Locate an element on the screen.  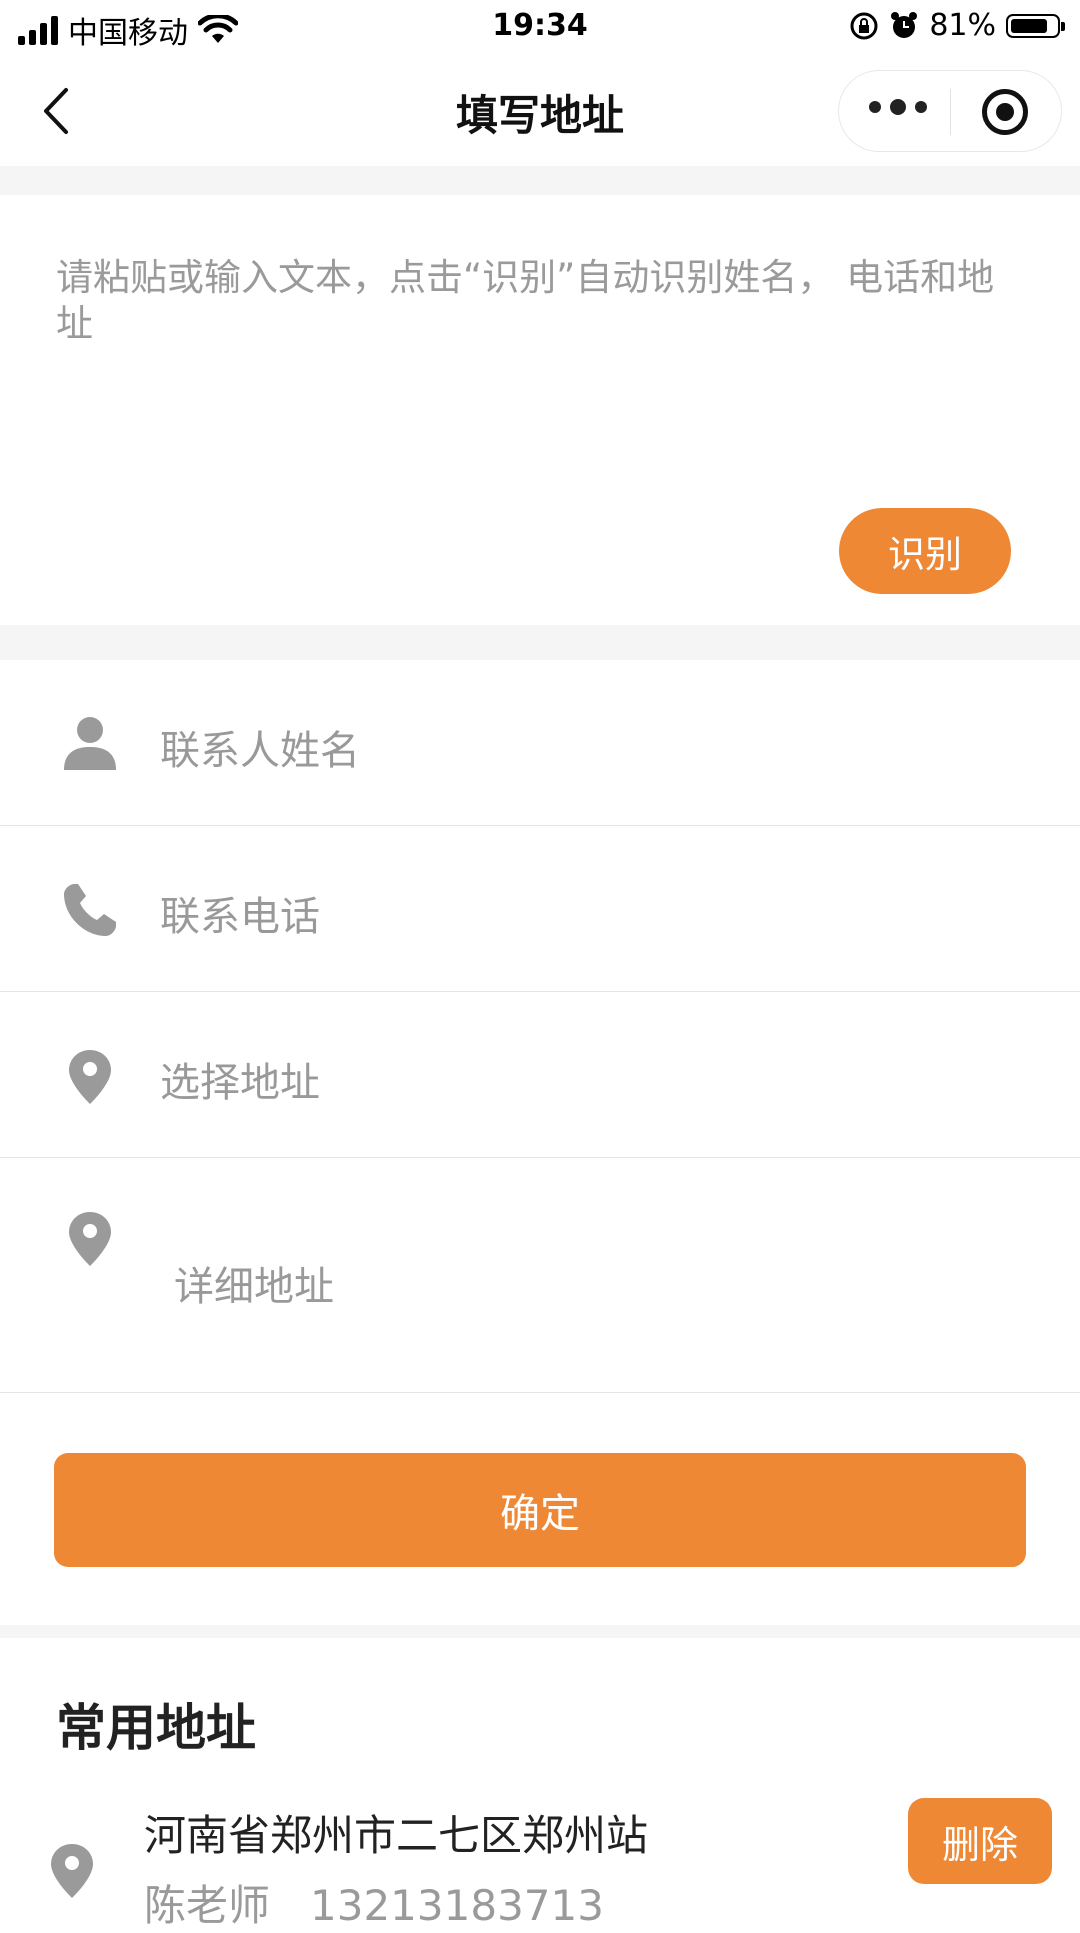
capsule-divider is located at coordinates (950, 112).